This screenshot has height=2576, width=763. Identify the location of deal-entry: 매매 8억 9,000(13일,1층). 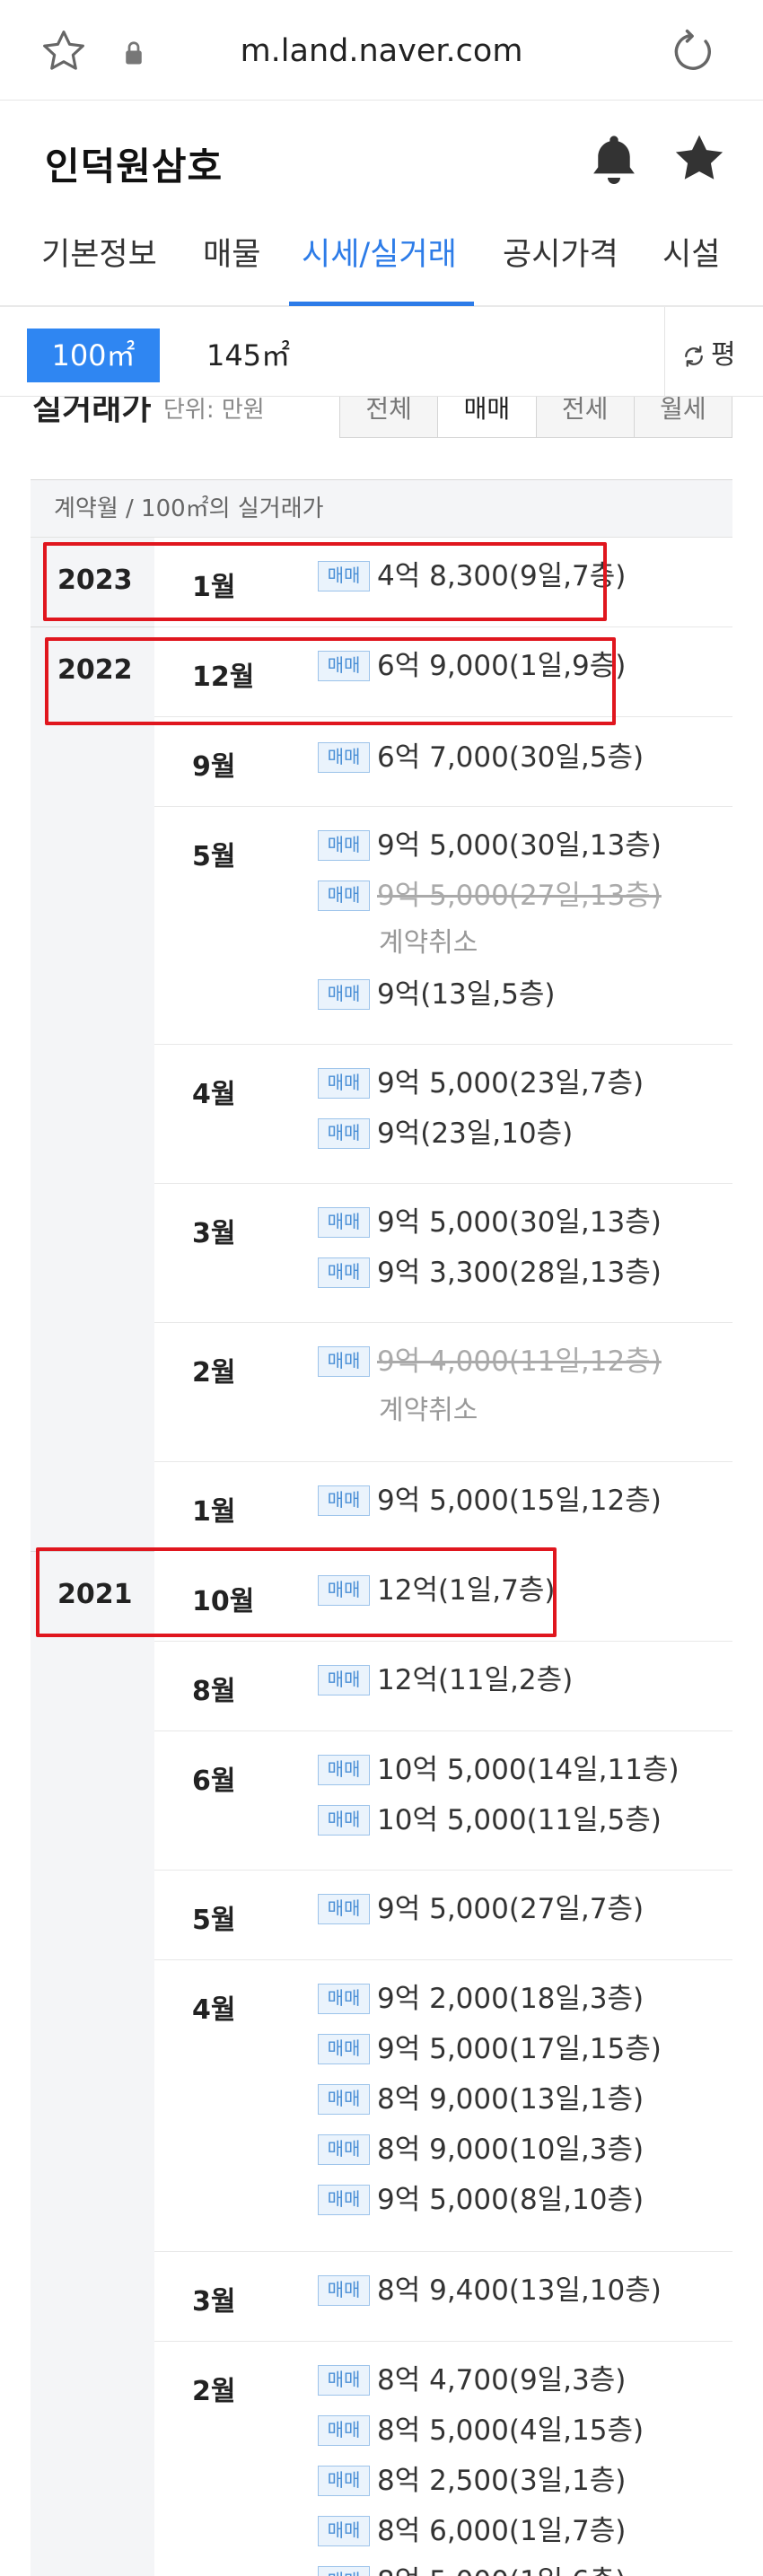
(481, 2099).